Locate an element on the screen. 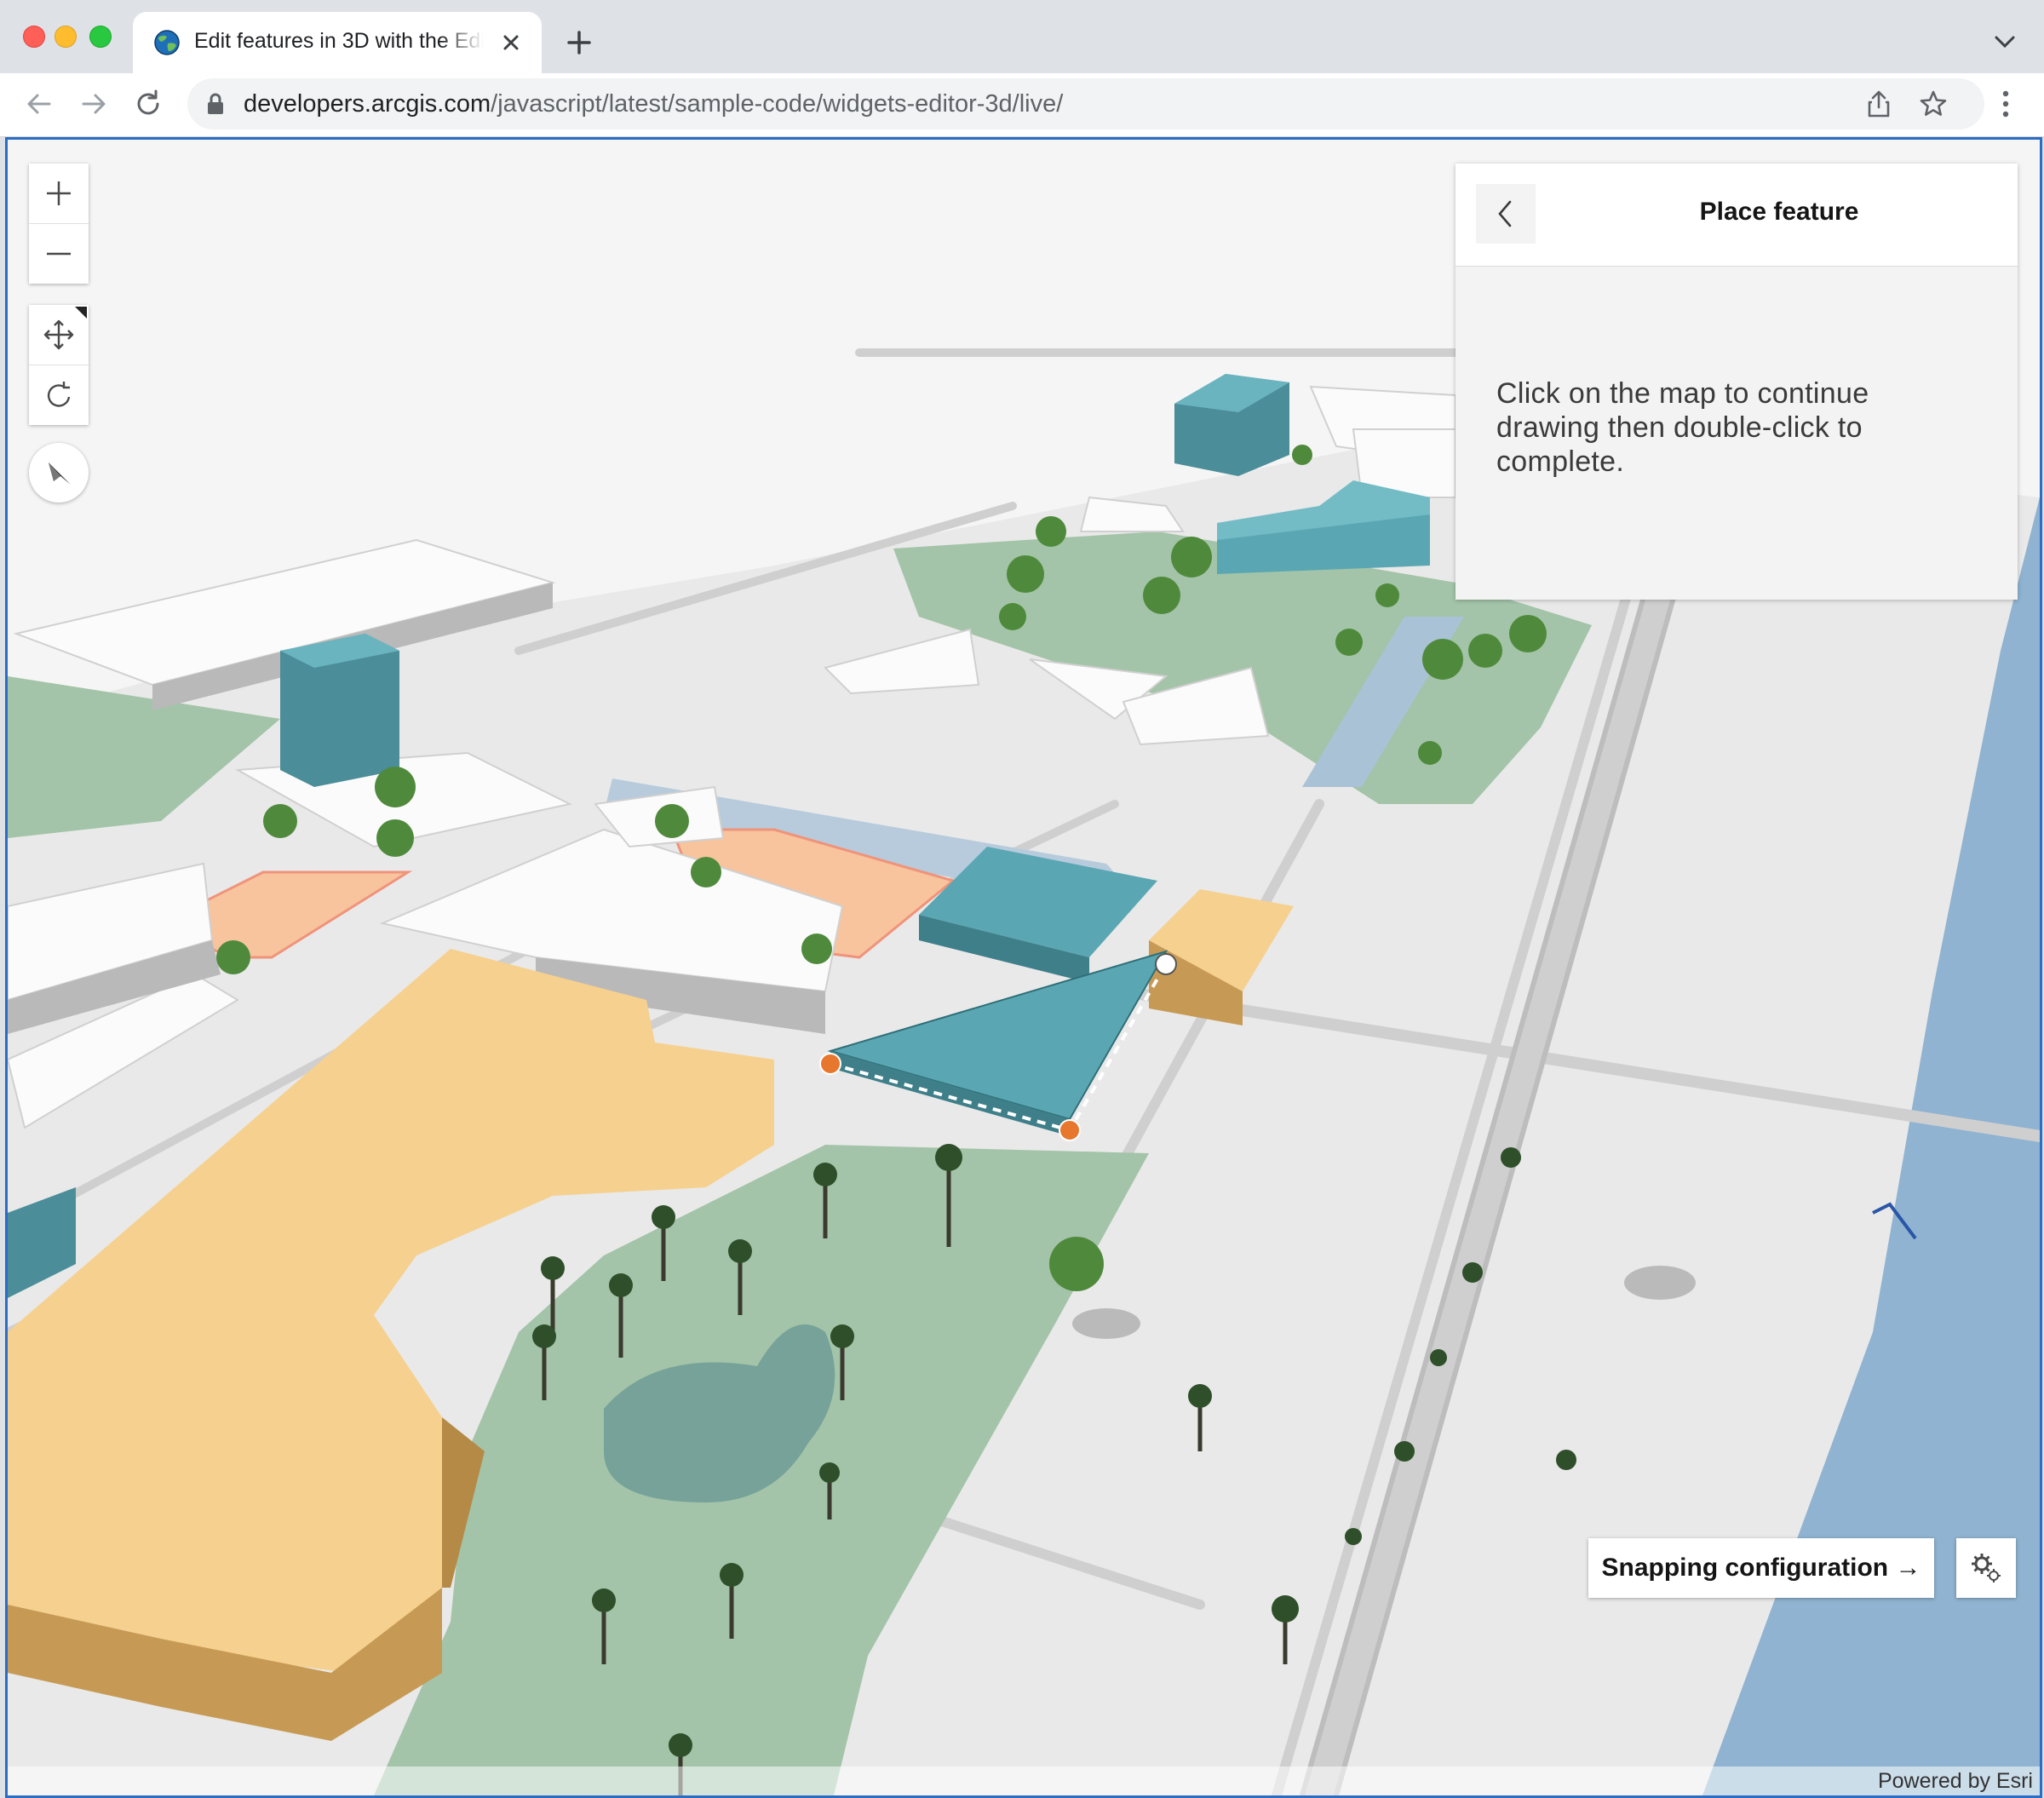 This screenshot has width=2044, height=1798. editor-panel-header: Place feature is located at coordinates (1736, 216).